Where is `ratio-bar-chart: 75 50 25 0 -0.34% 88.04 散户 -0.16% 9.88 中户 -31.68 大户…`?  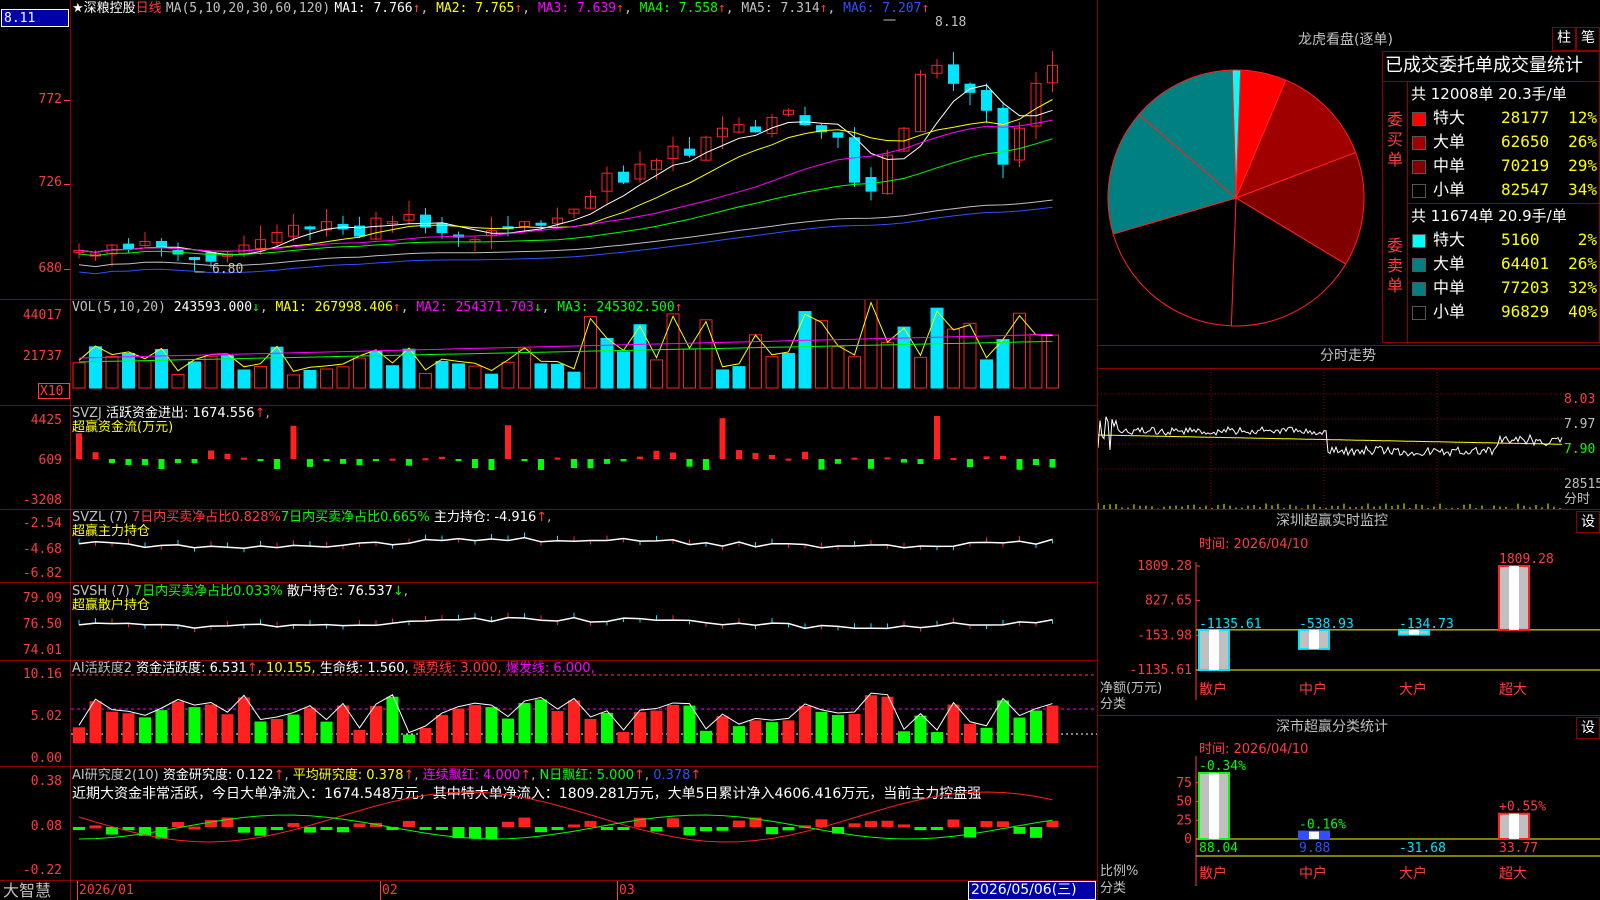
ratio-bar-chart: 75 50 25 0 -0.34% 88.04 散户 -0.16% 9.88 中户 -31.68 大户… is located at coordinates (1349, 828).